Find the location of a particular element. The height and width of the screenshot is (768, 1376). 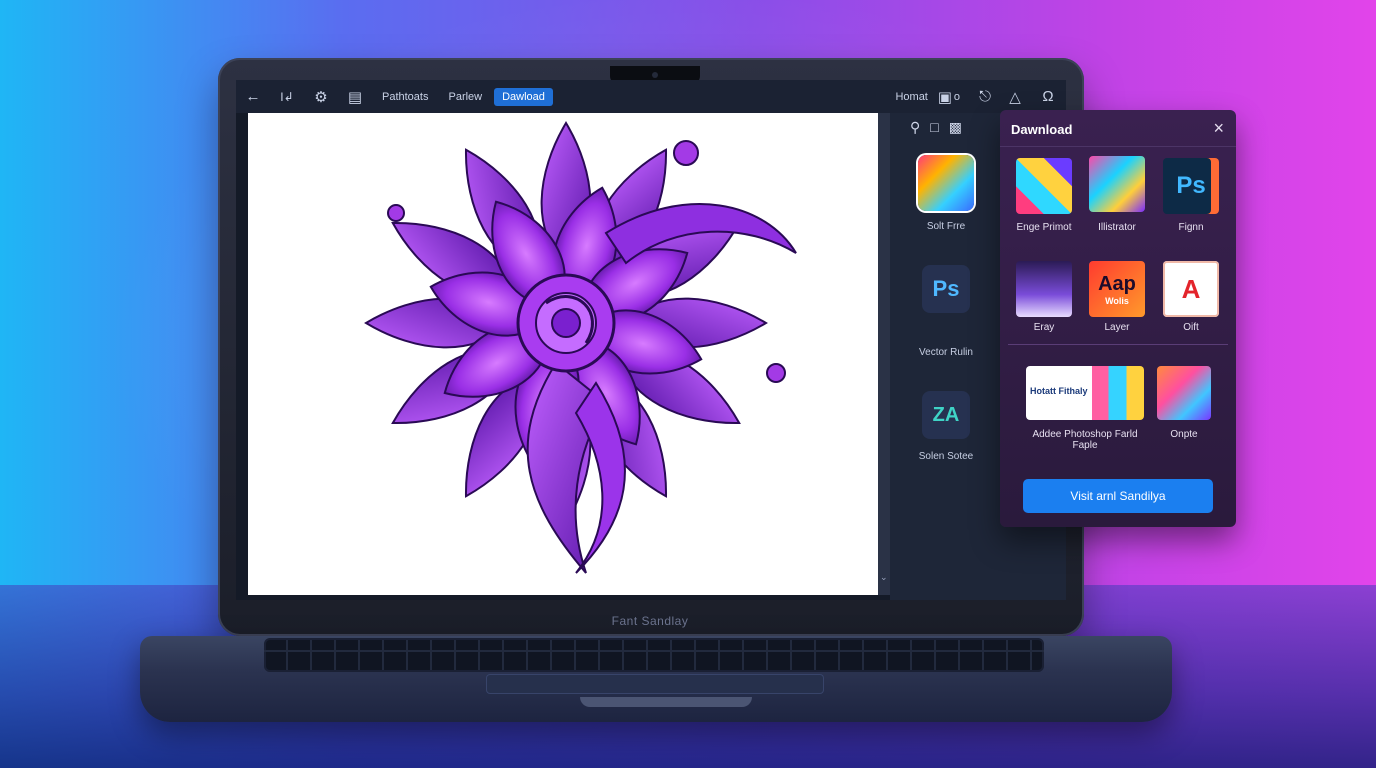

page-indicator: o is located at coordinates (956, 96).